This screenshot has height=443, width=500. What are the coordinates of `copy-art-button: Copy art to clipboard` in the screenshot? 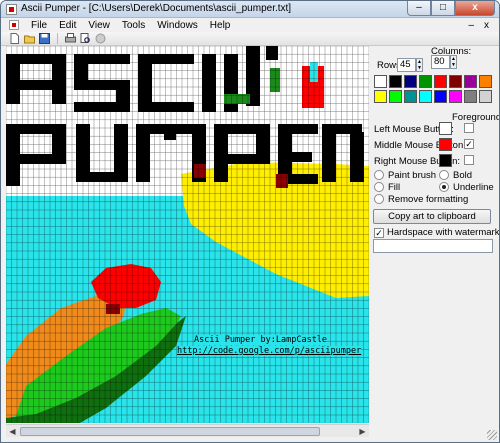 It's located at (432, 216).